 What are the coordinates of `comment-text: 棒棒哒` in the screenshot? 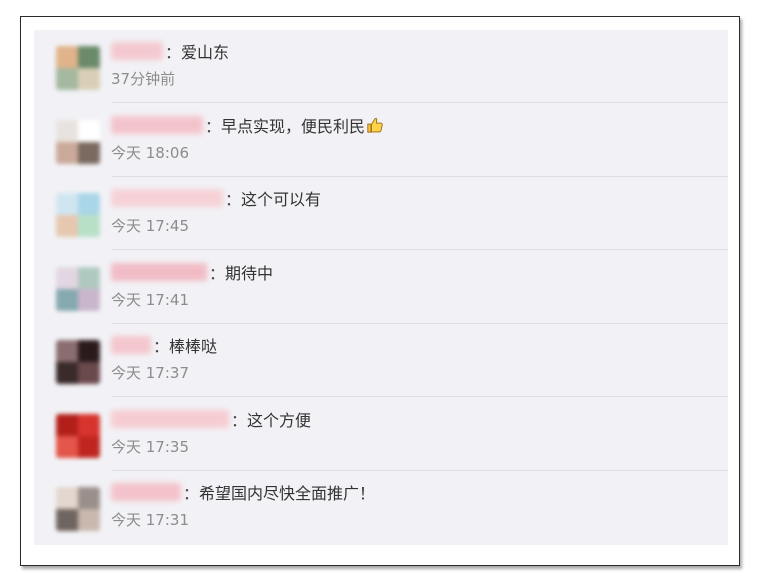 It's located at (193, 346).